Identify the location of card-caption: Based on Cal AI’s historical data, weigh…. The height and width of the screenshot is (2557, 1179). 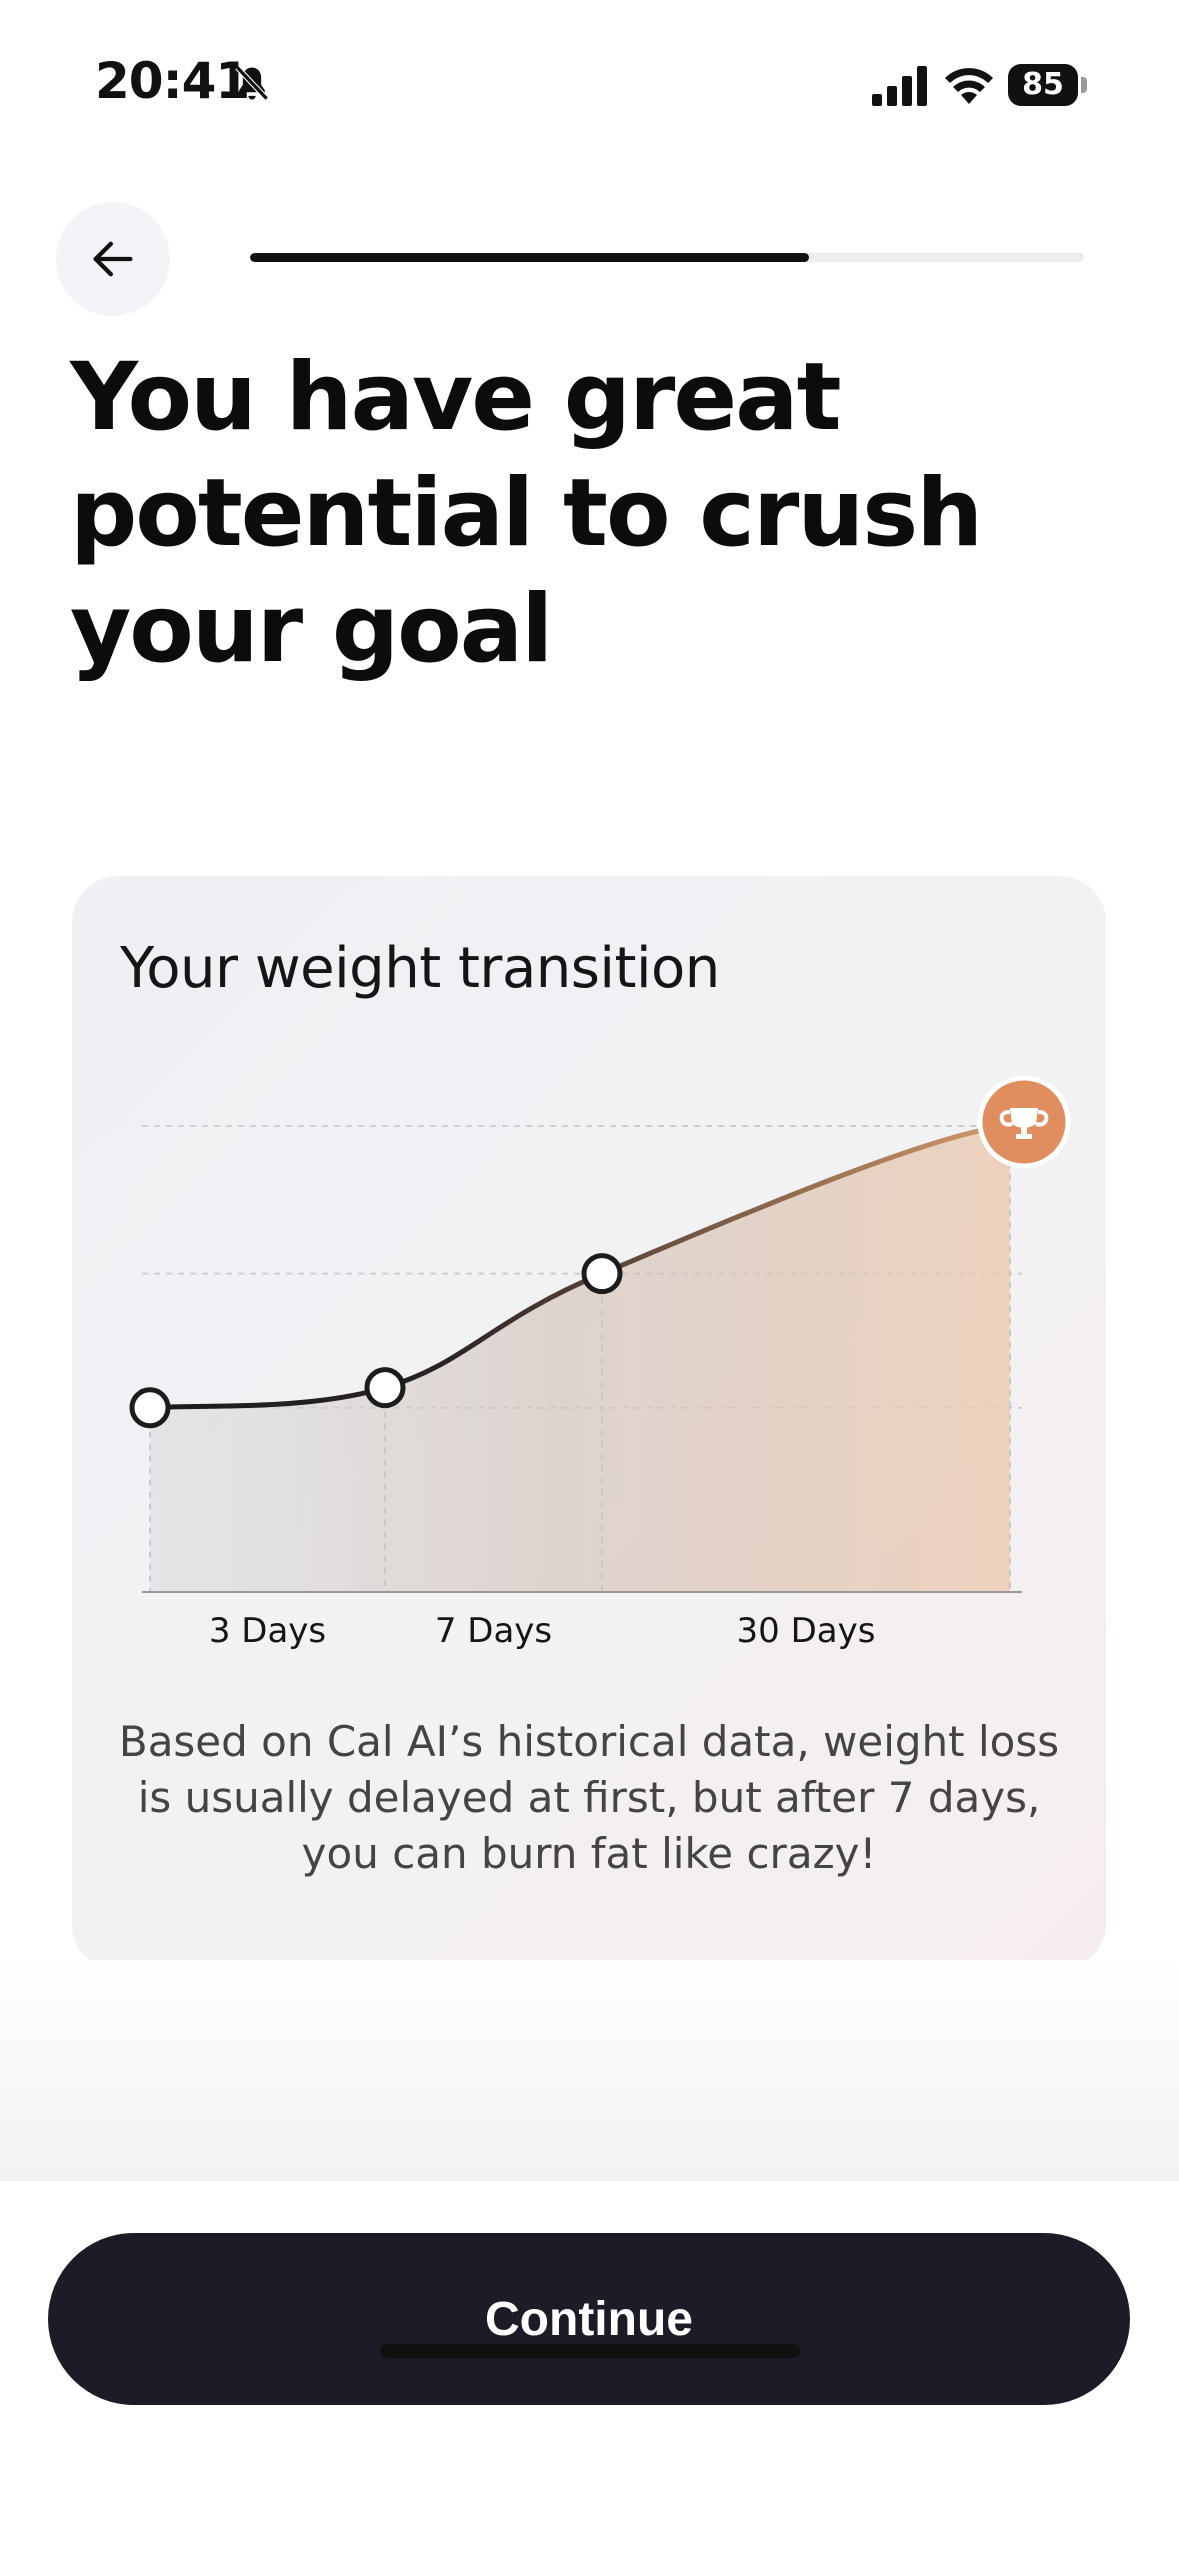
(589, 1797).